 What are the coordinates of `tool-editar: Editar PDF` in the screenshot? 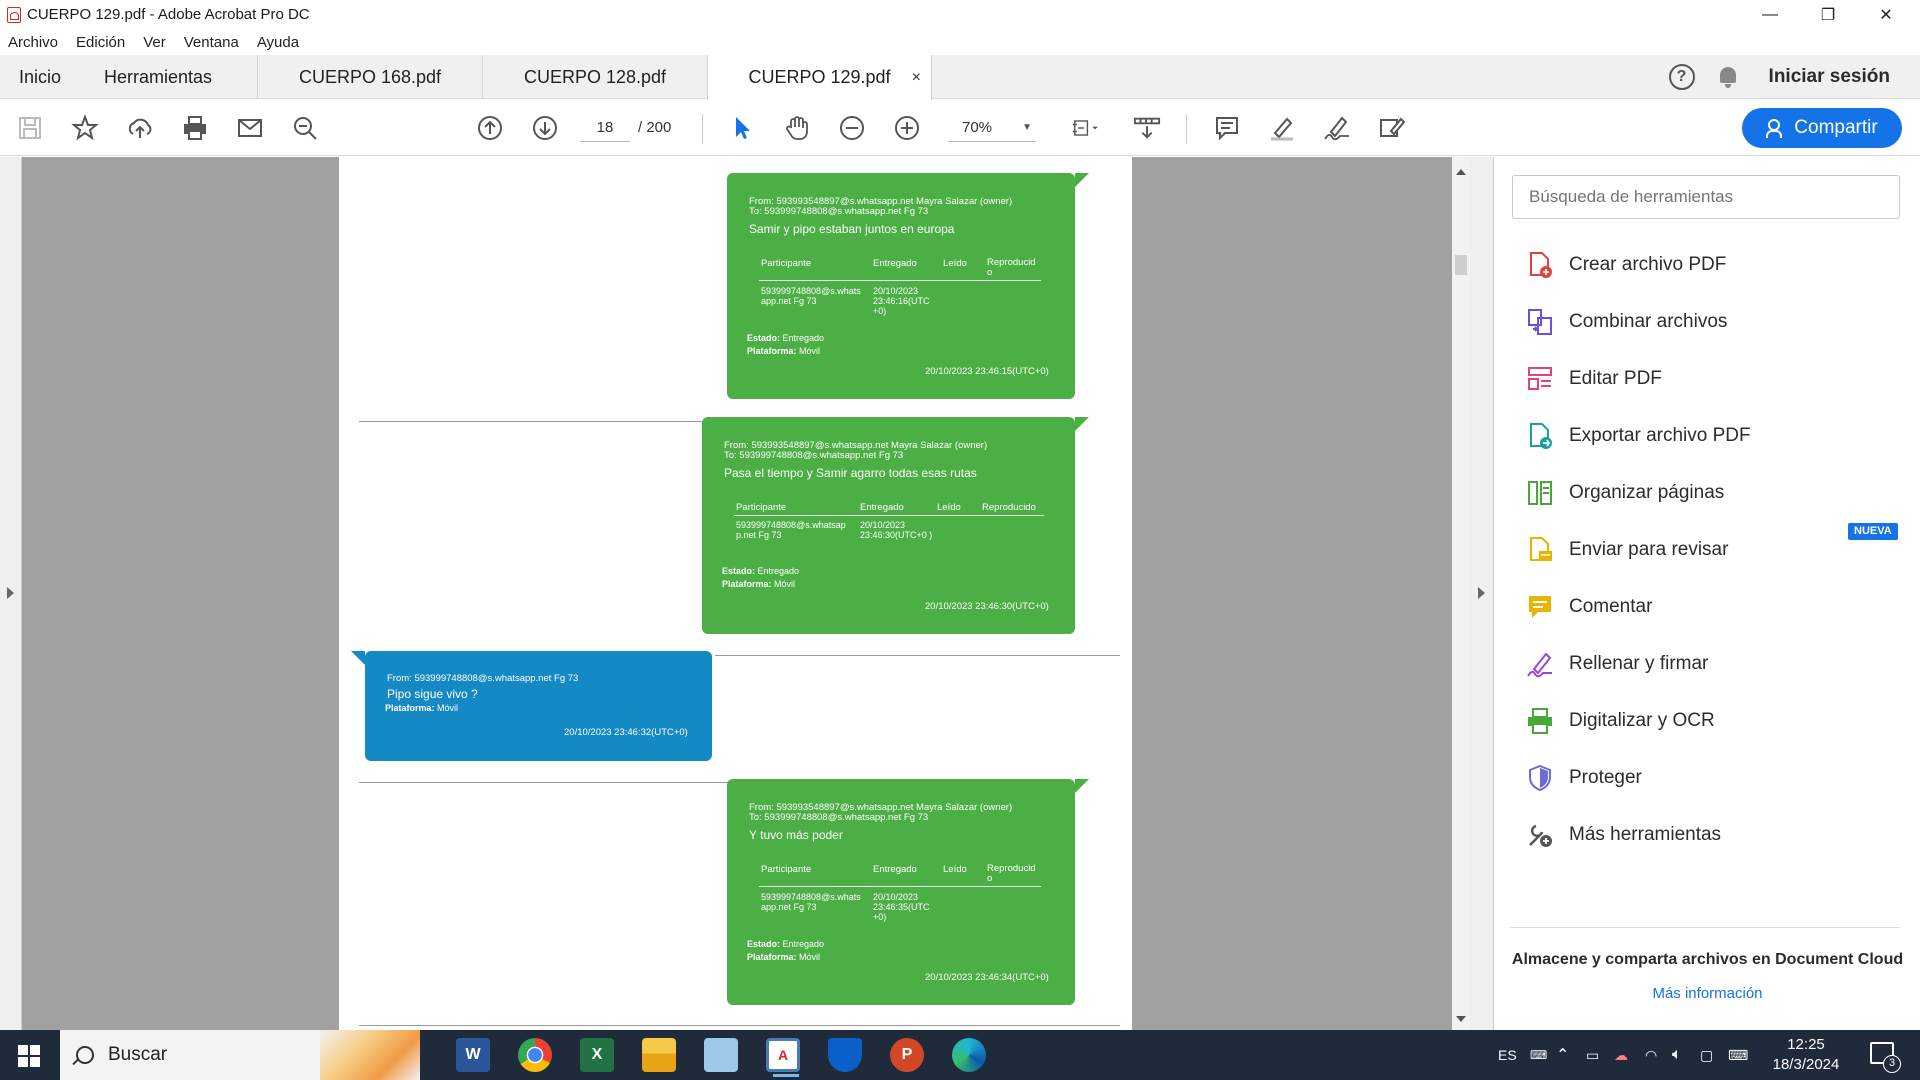 It's located at (1593, 379).